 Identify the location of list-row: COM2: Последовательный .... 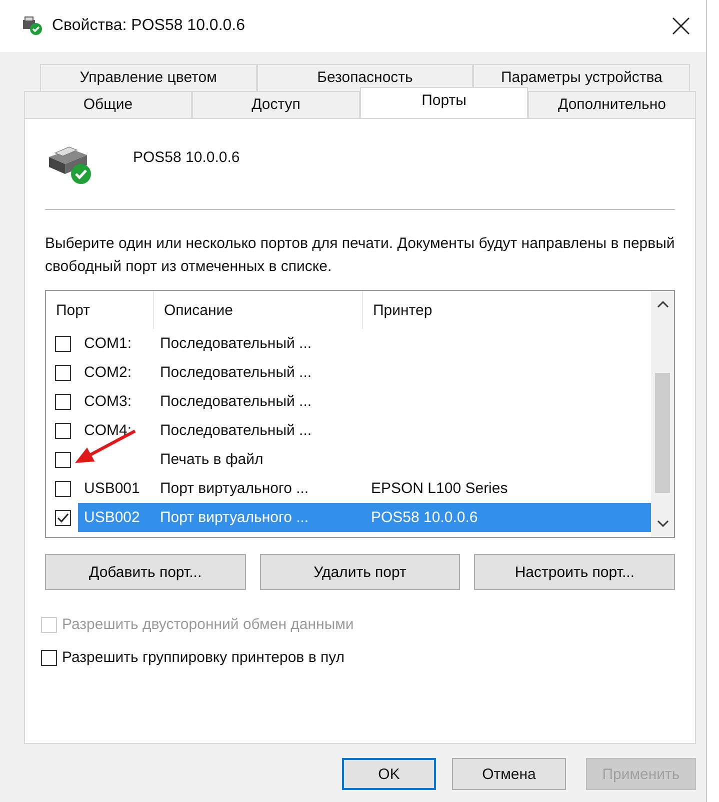
(364, 372).